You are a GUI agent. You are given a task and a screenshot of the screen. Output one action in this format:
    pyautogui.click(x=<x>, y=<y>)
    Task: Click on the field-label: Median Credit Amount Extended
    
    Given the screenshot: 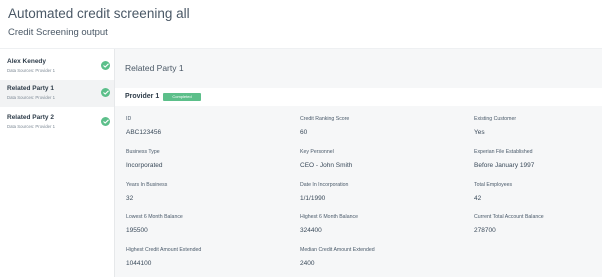 What is the action you would take?
    pyautogui.click(x=337, y=250)
    